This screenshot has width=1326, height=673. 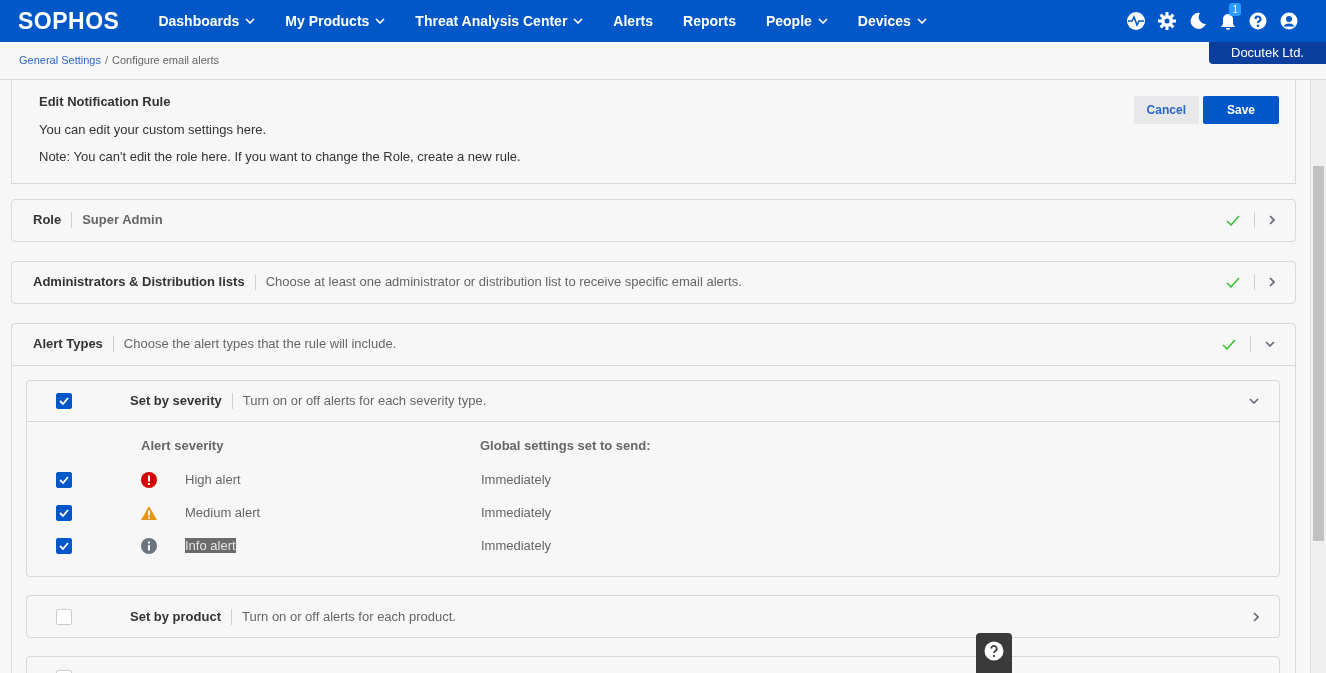 What do you see at coordinates (1198, 21) in the screenshot?
I see `moon-icon` at bounding box center [1198, 21].